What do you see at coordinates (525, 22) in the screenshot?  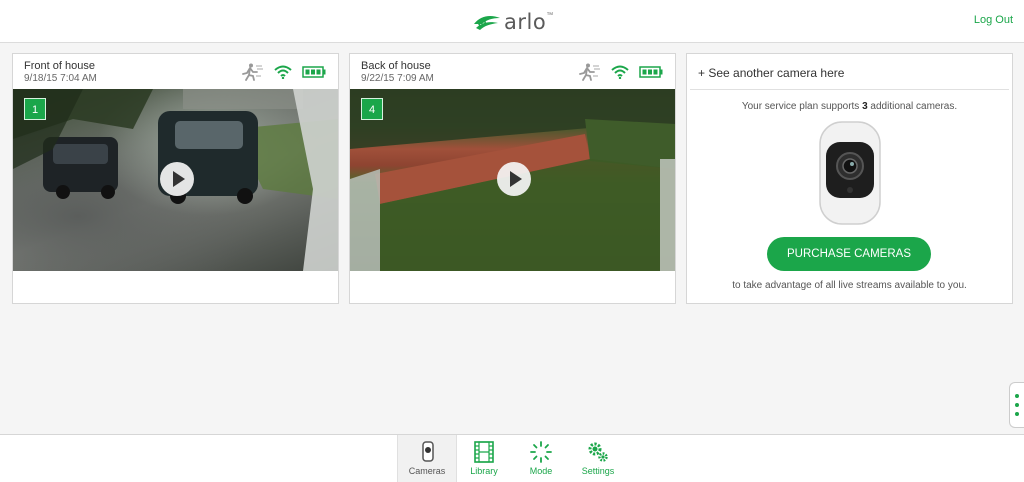 I see `logo-text: arlo` at bounding box center [525, 22].